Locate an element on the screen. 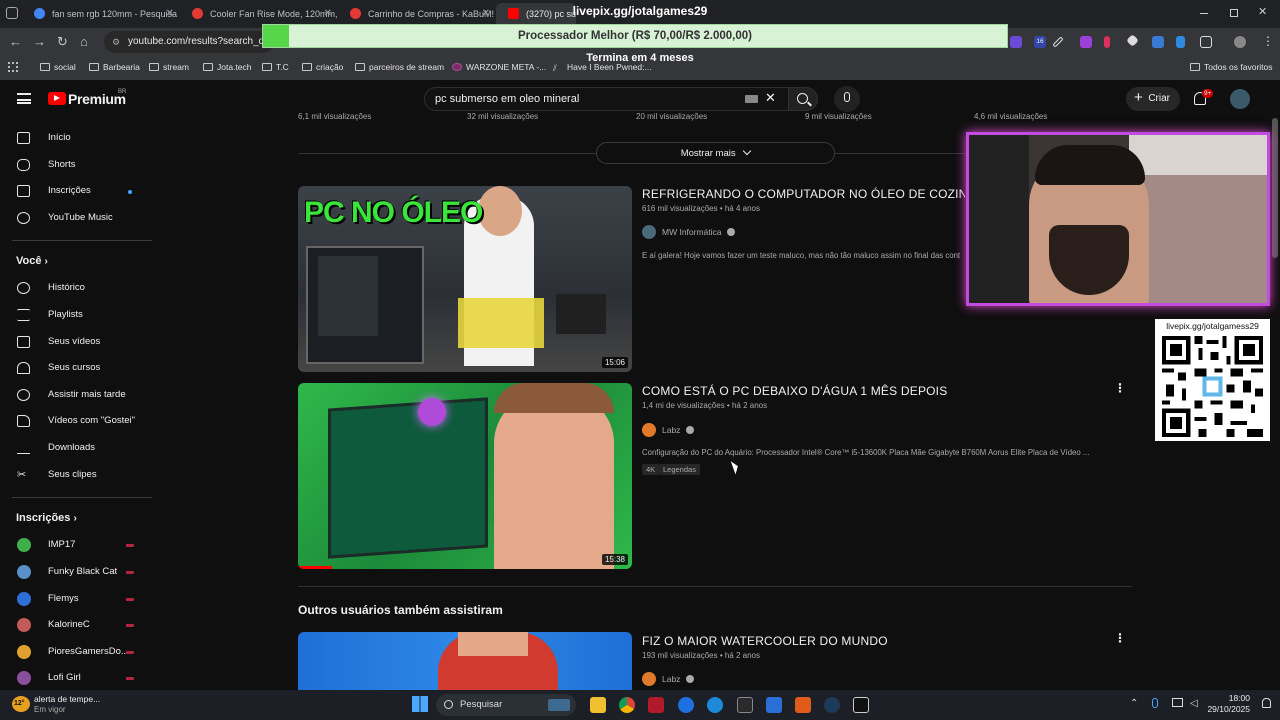  channel-link: MW Informática is located at coordinates (688, 232).